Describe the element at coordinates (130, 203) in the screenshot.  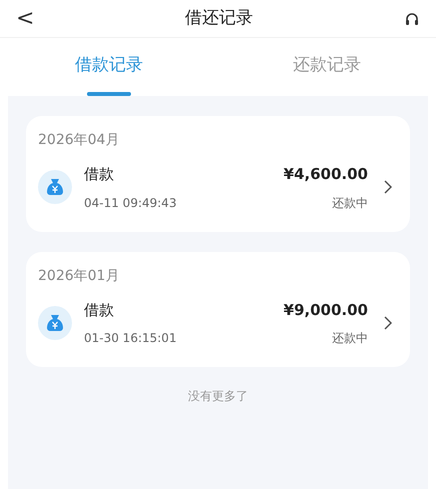
I see `record-time: 04-11 09:49:43` at that location.